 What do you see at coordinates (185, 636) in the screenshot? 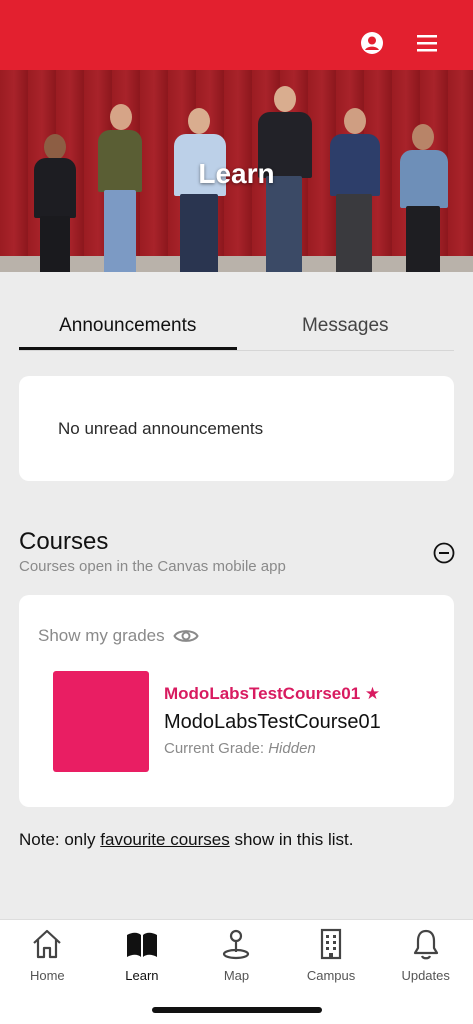
I see `eye-icon` at bounding box center [185, 636].